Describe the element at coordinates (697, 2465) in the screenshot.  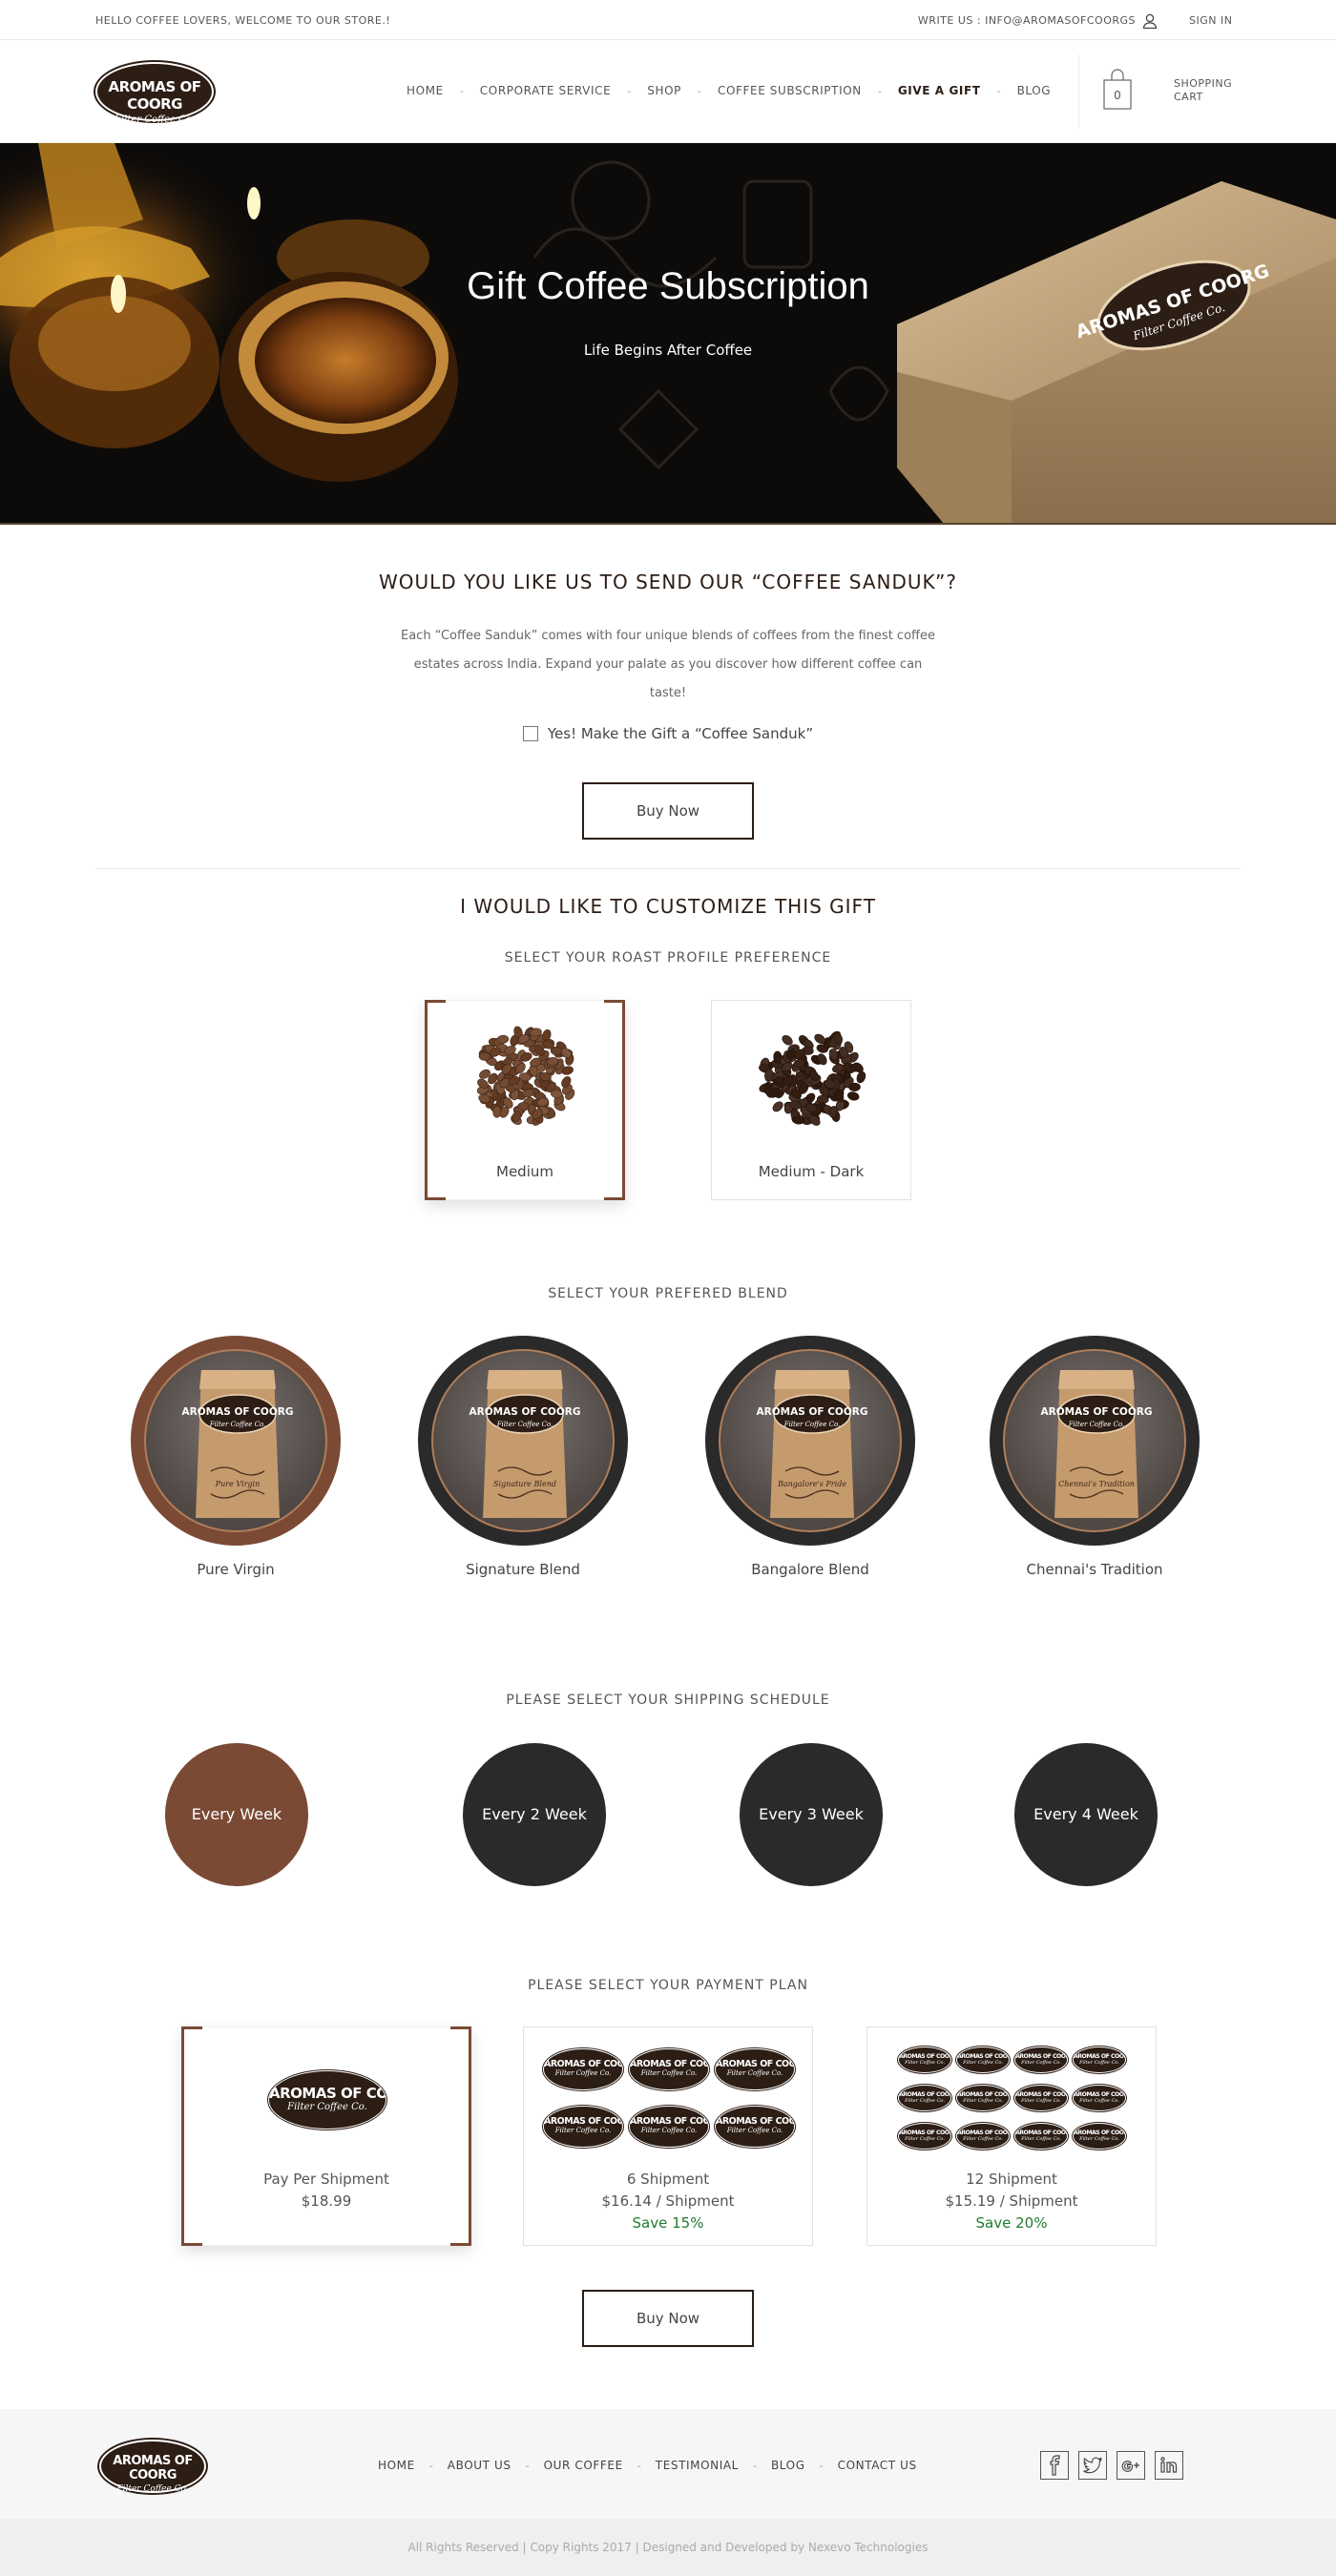
I see `footer-nav-testimonial: TESTIMONIAL` at that location.